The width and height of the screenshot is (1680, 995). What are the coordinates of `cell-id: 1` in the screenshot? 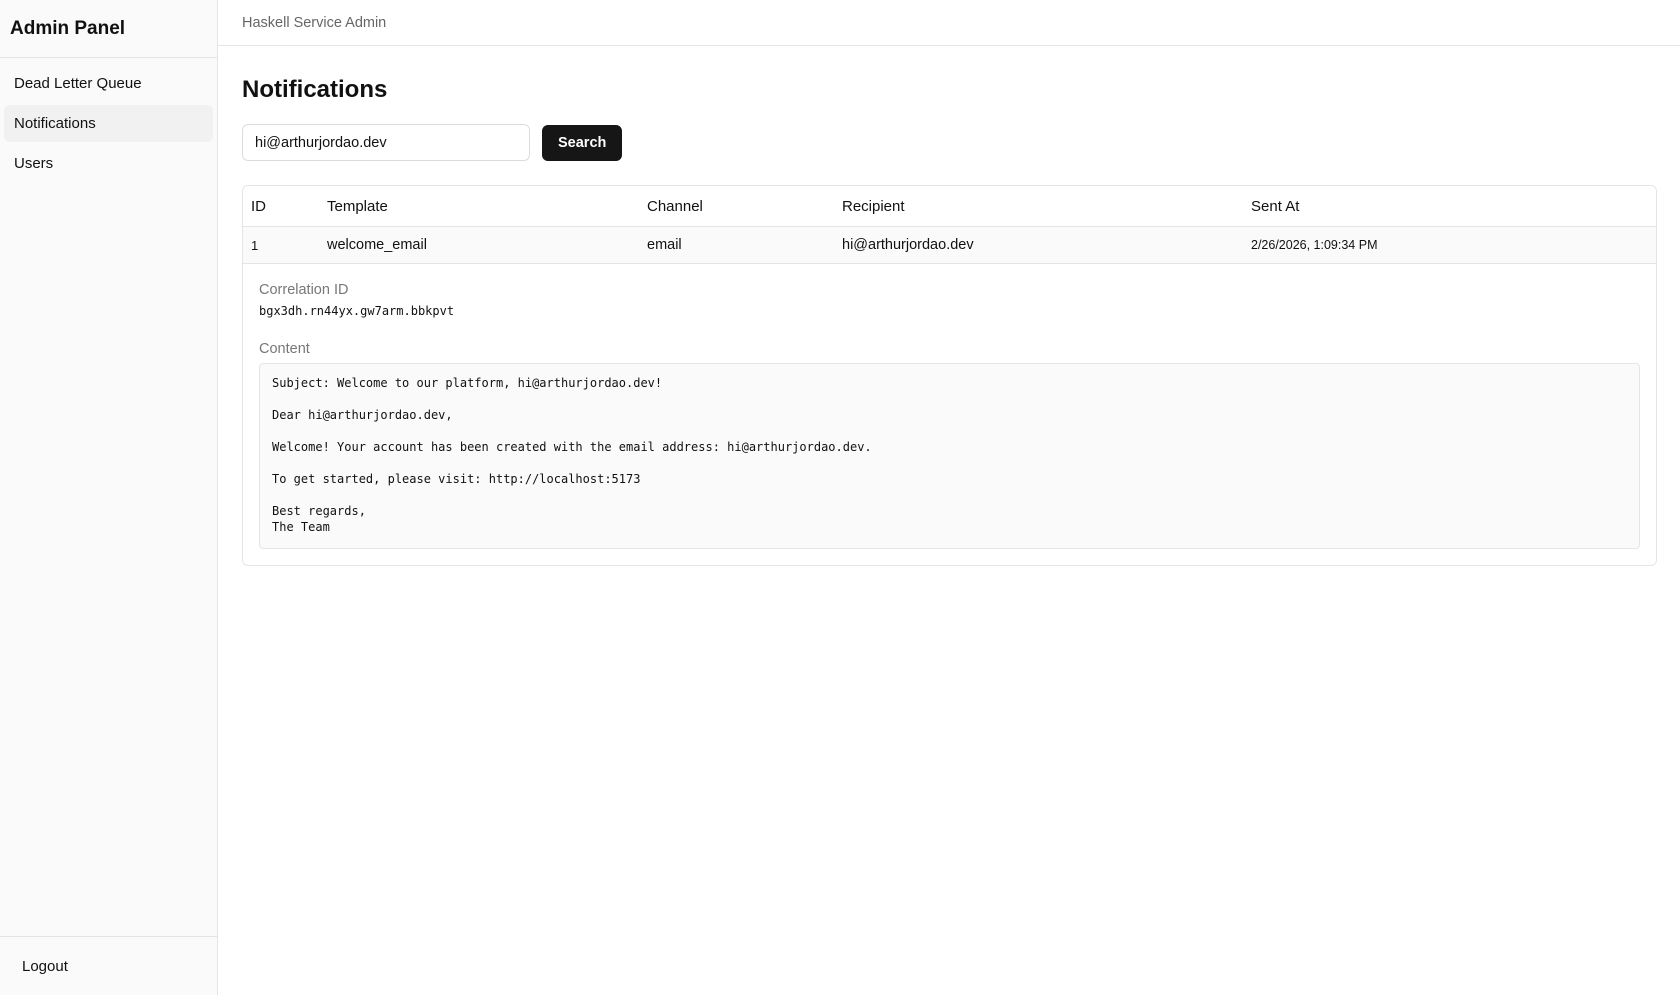 It's located at (255, 245).